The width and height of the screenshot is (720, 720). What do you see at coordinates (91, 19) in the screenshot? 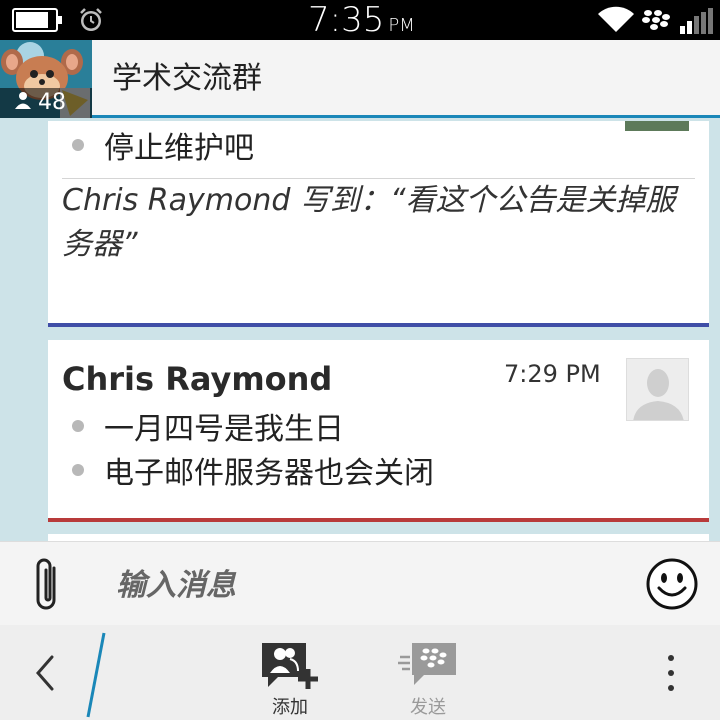
I see `alarm-icon` at bounding box center [91, 19].